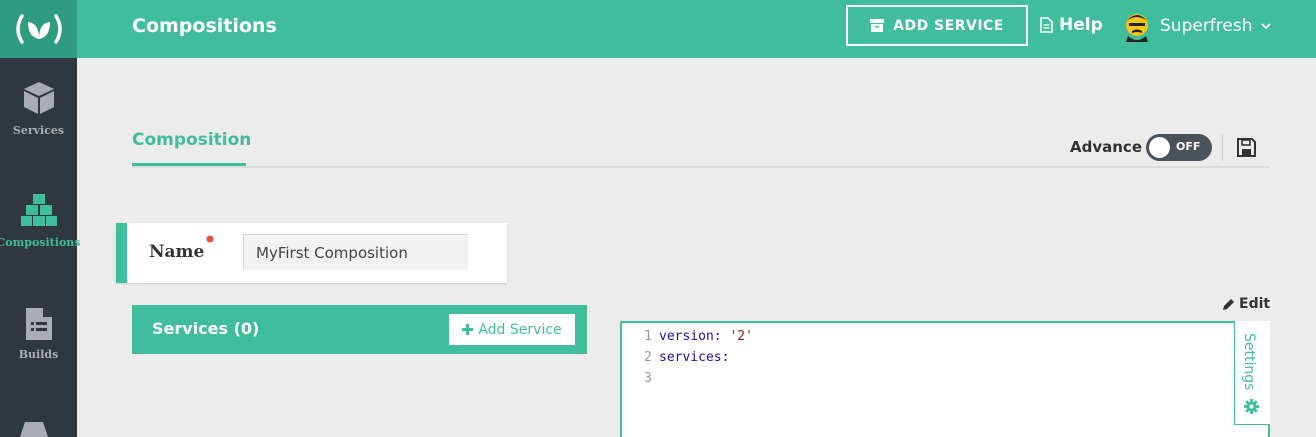 The height and width of the screenshot is (437, 1316). I want to click on gear-icon, so click(1251, 406).